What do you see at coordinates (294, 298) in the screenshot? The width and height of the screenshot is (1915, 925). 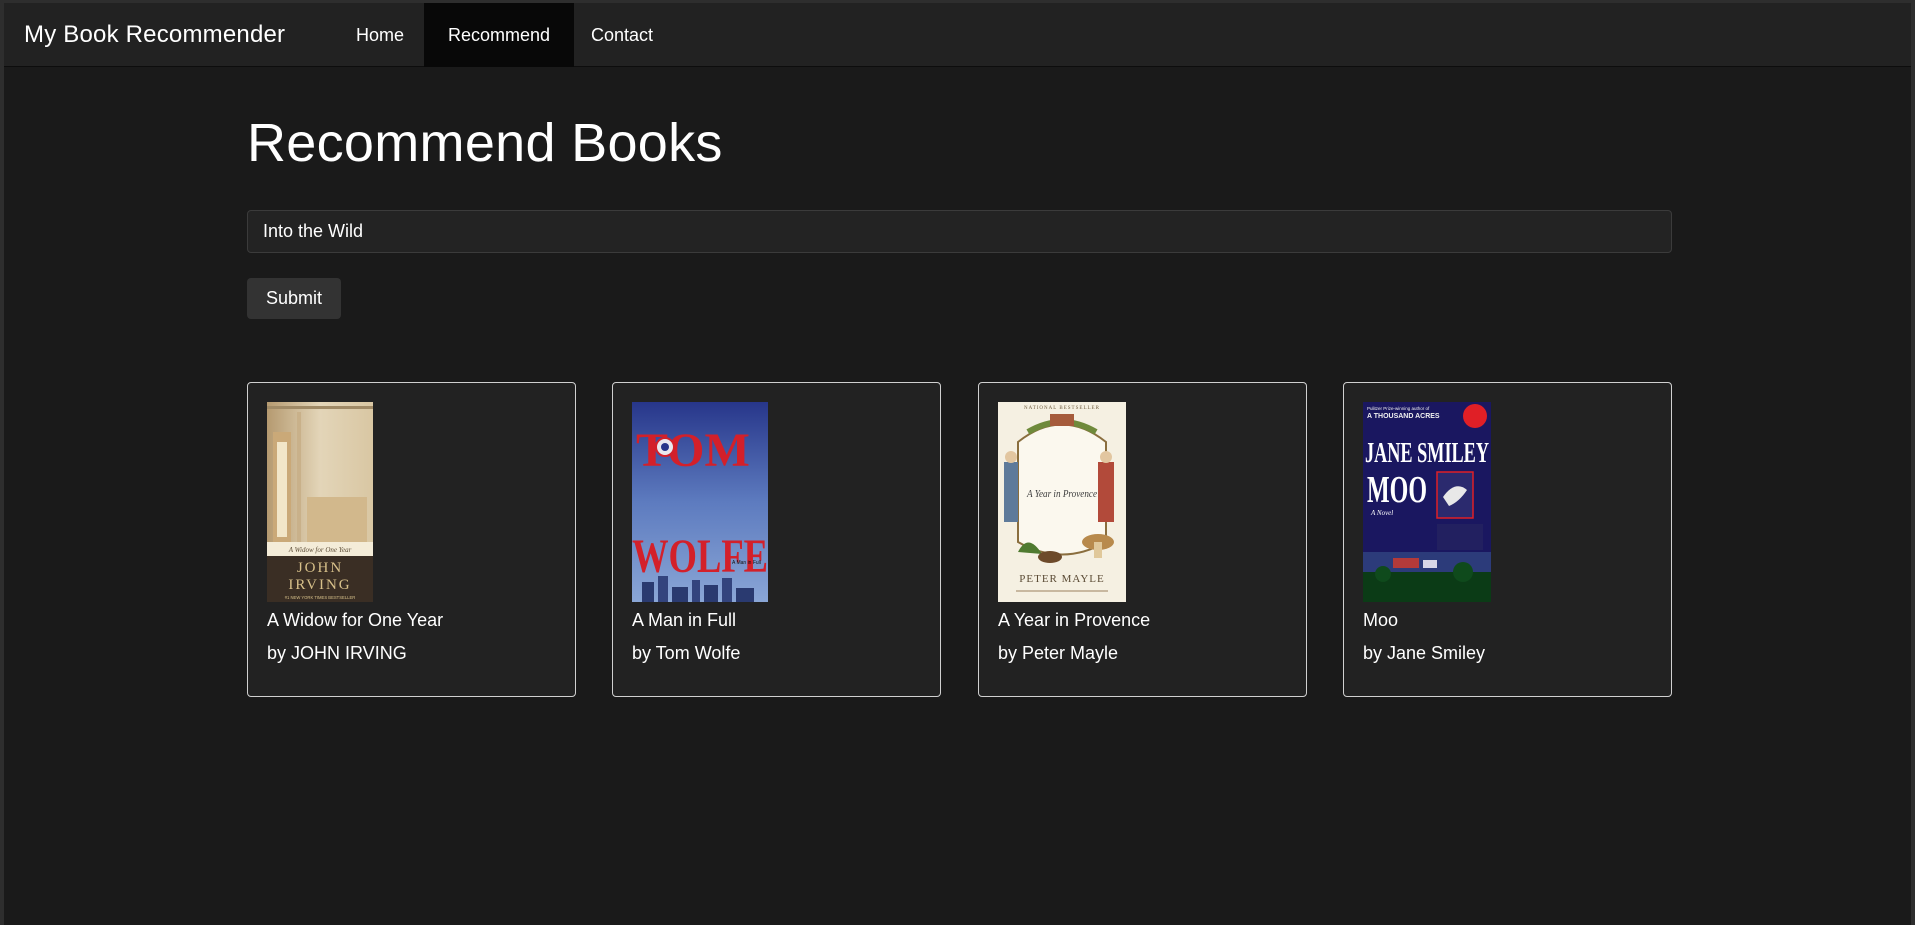 I see `submit-button: Submit` at bounding box center [294, 298].